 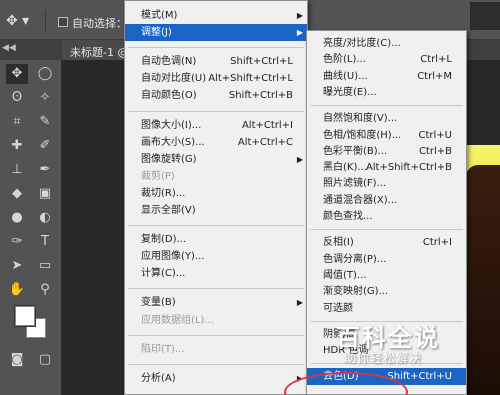 I want to click on magic-wand-icon: ✧, so click(x=45, y=98).